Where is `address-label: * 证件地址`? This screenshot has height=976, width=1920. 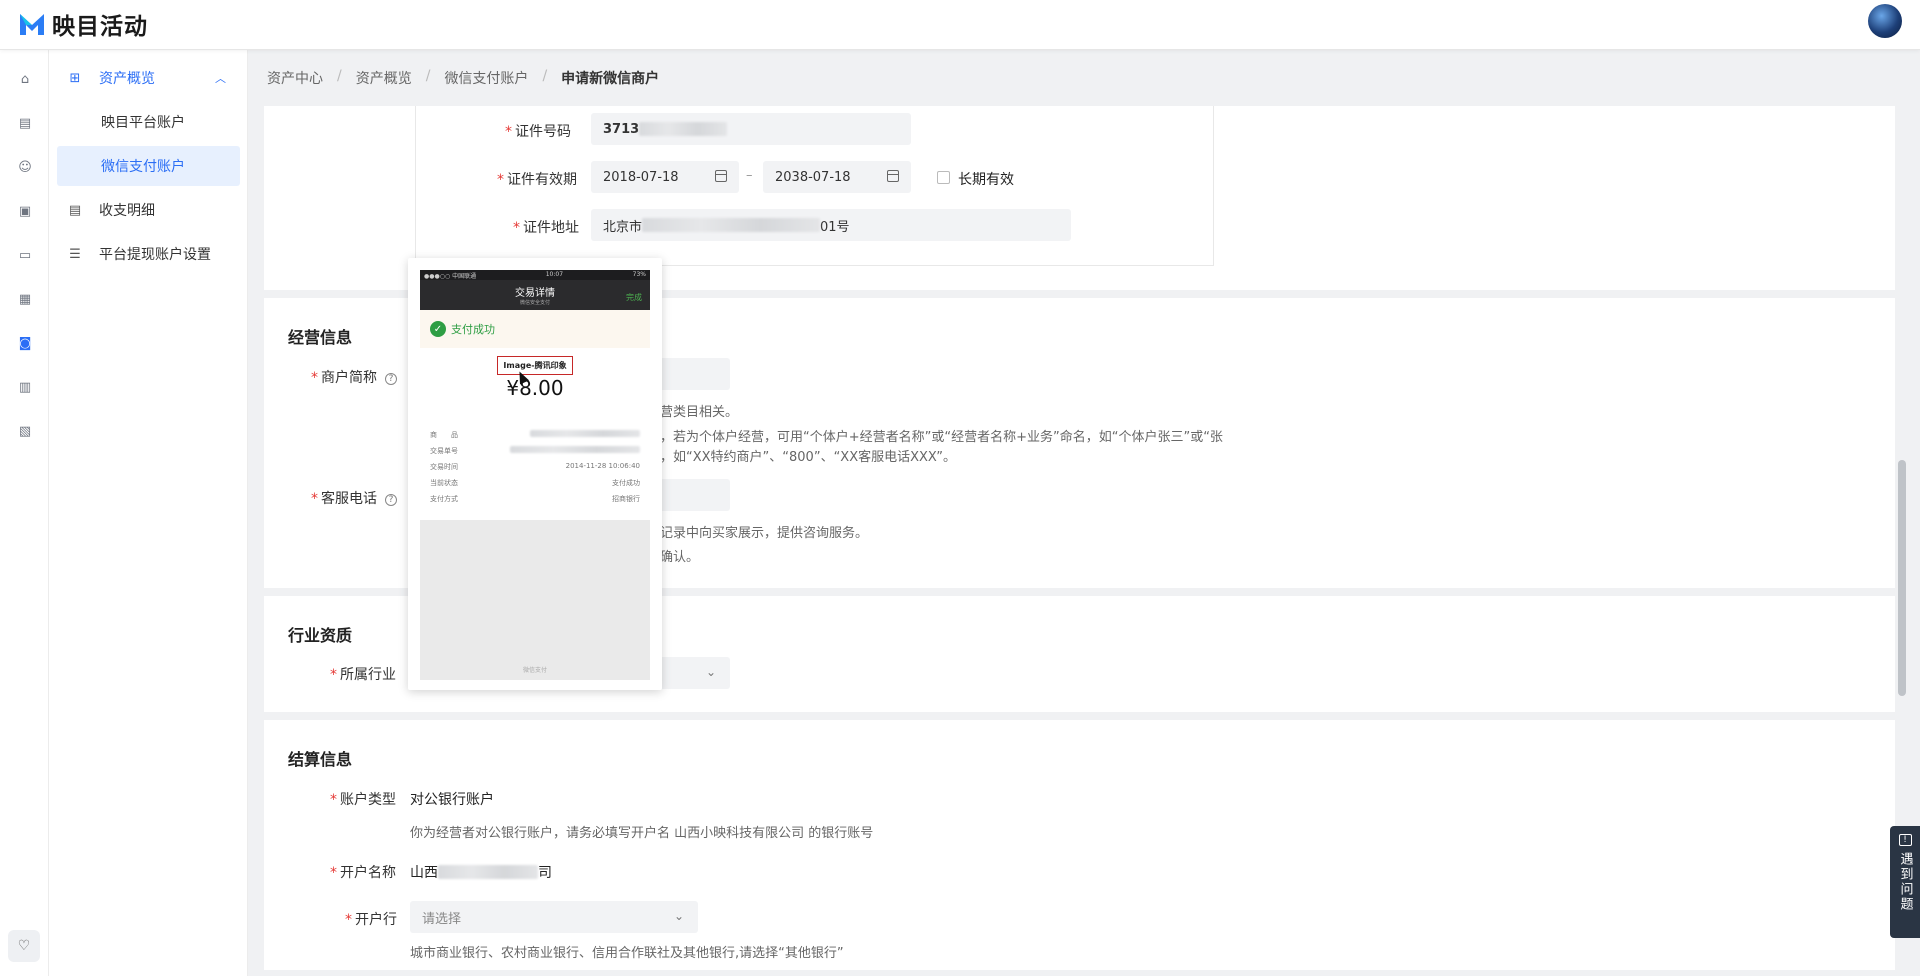 address-label: * 证件地址 is located at coordinates (546, 228).